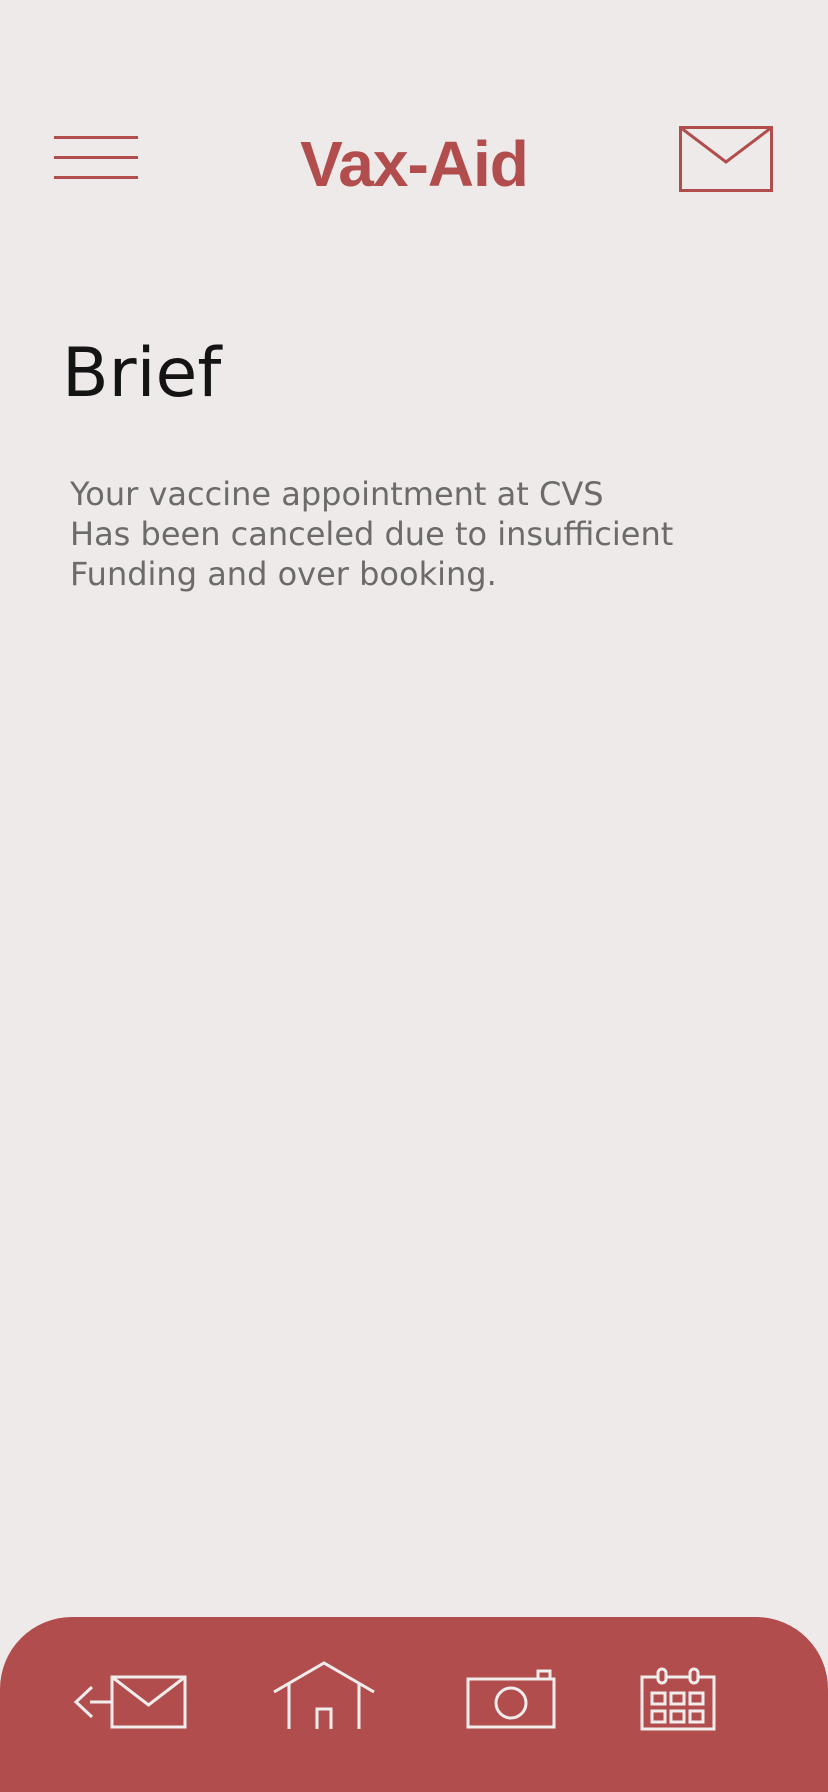 The image size is (828, 1792). Describe the element at coordinates (726, 159) in the screenshot. I see `mail-icon` at that location.